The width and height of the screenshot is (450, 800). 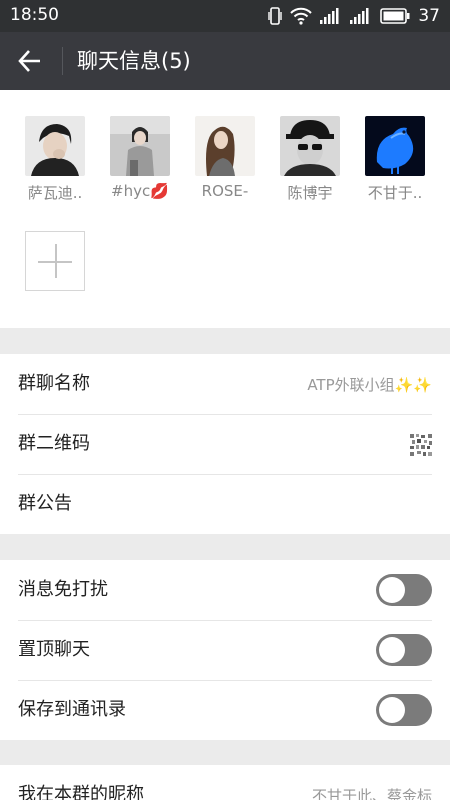 I want to click on mute-label: 消息免打扰, so click(x=63, y=589).